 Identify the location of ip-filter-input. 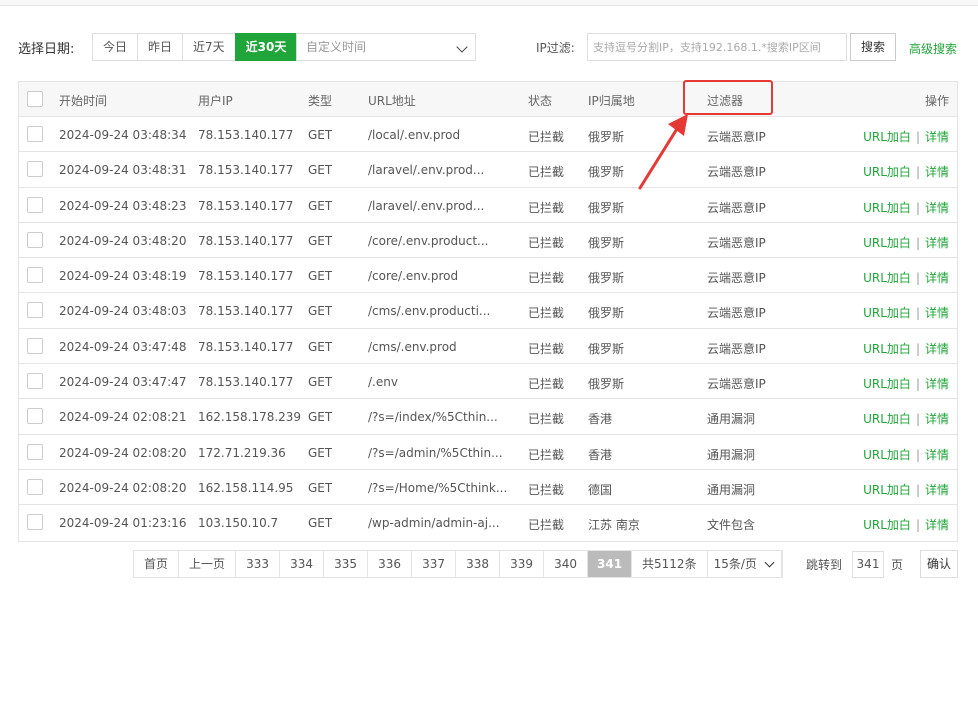
(717, 47).